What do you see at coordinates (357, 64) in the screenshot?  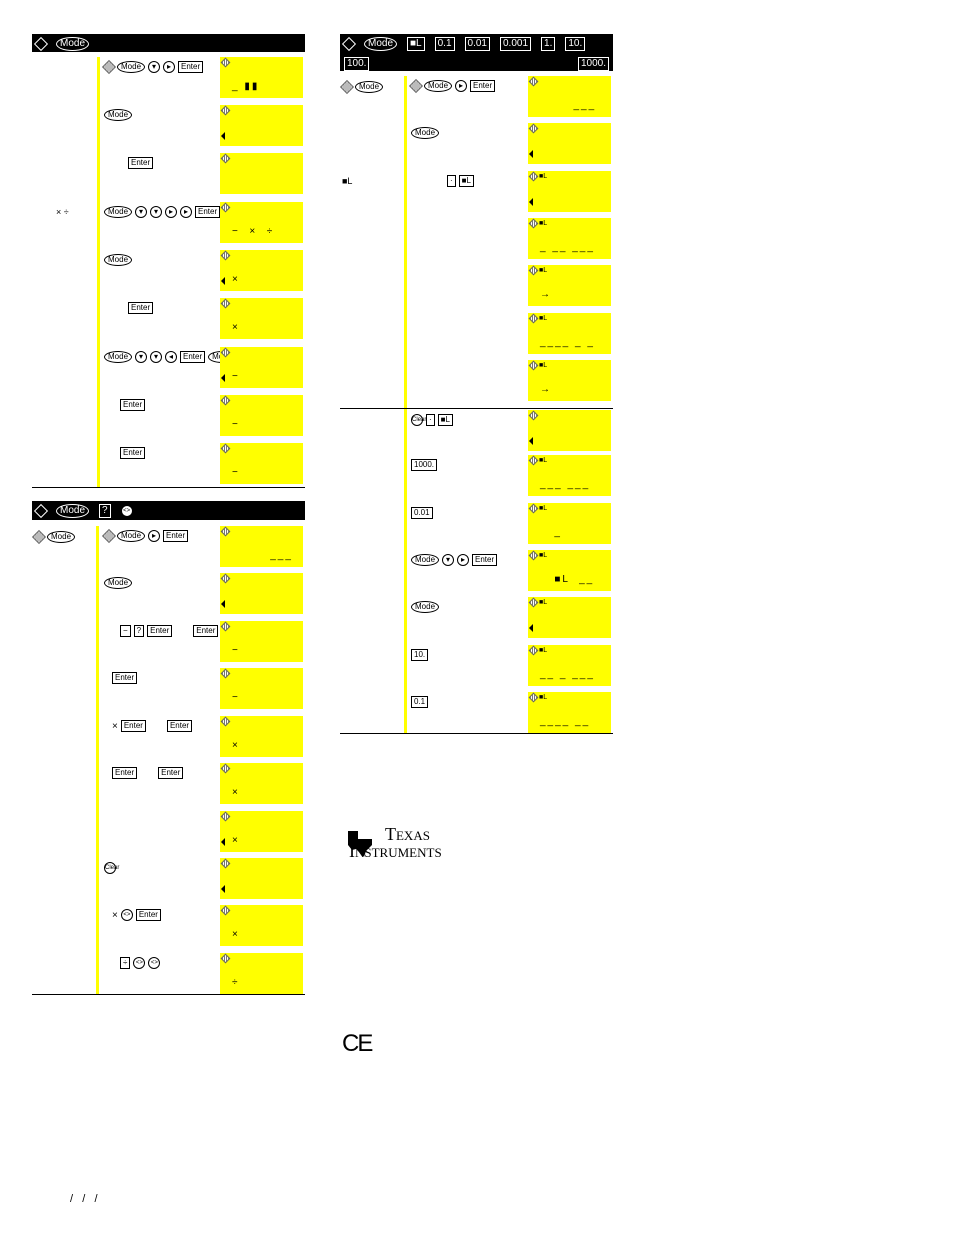 I see `key-100: 100.` at bounding box center [357, 64].